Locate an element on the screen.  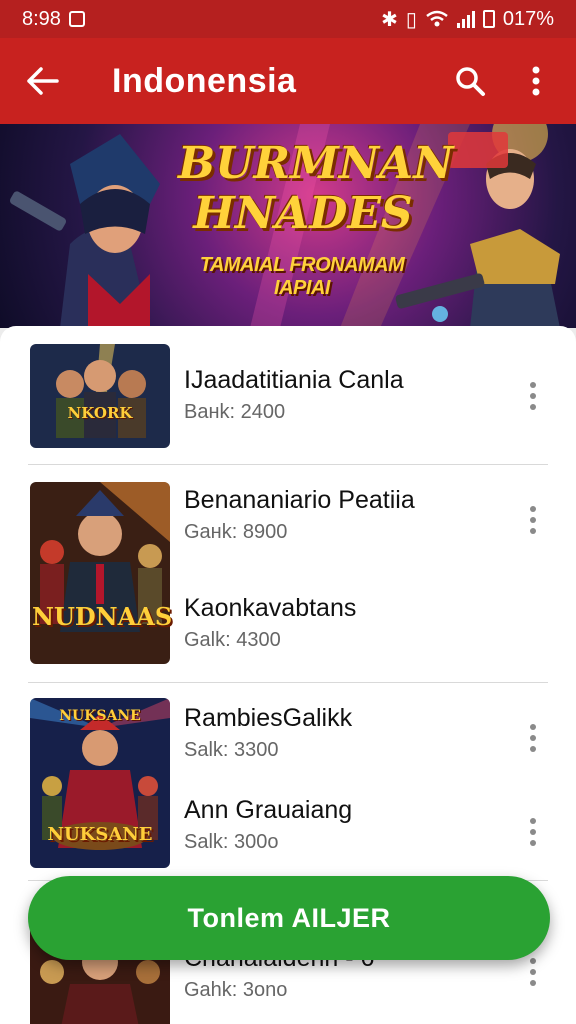
thumbnail-label: NUDNAAS is located at coordinates (102, 616).